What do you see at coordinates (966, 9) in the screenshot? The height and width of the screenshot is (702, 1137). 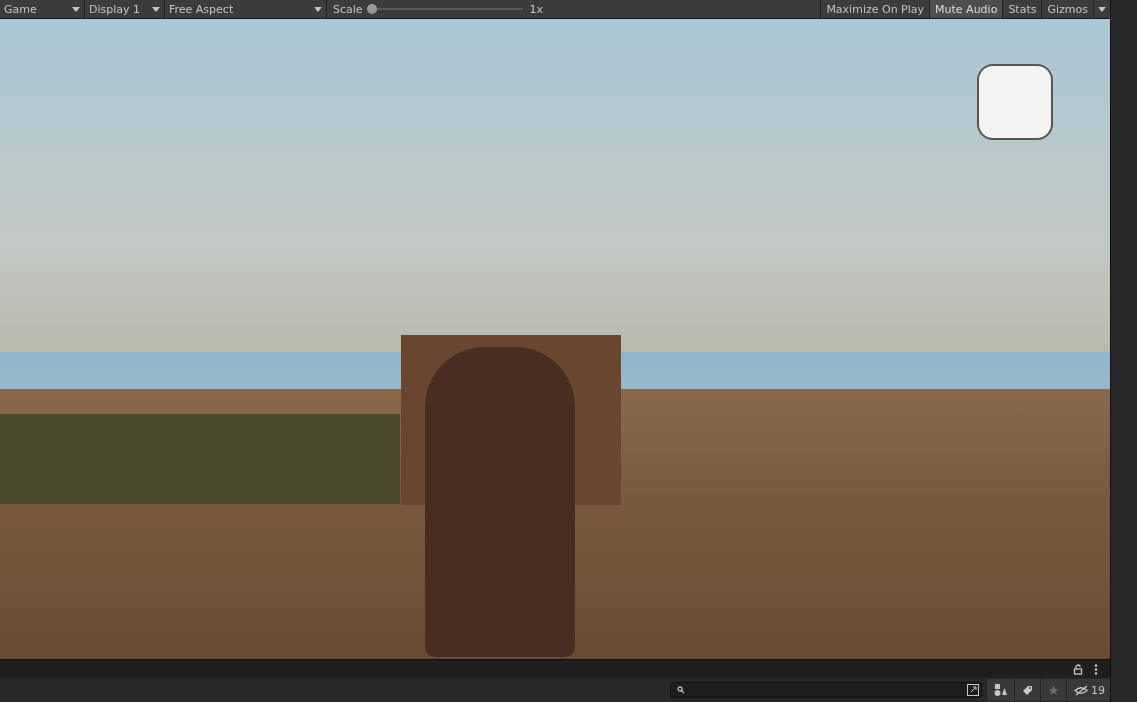 I see `toolbar-toggle: Mute Audio` at bounding box center [966, 9].